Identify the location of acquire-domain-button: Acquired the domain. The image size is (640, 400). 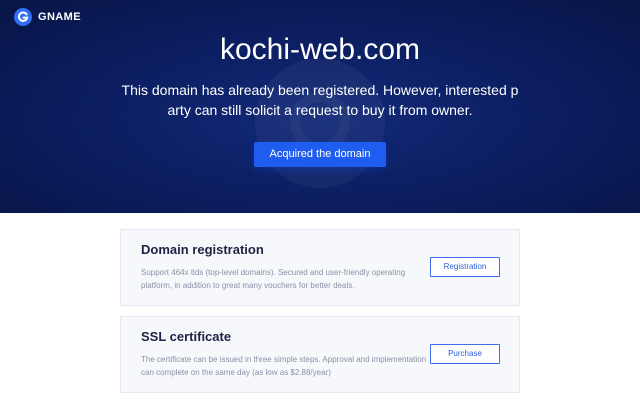
(320, 154).